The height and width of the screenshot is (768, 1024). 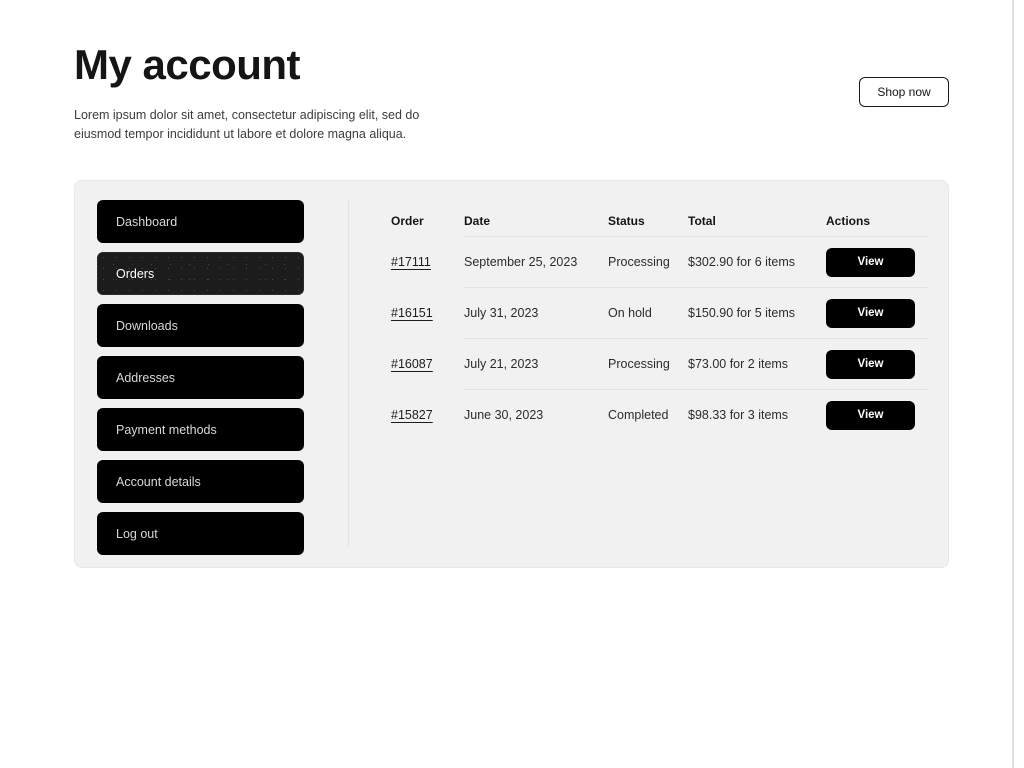 What do you see at coordinates (738, 364) in the screenshot?
I see `order-total-cell: $73.00 for 2 items` at bounding box center [738, 364].